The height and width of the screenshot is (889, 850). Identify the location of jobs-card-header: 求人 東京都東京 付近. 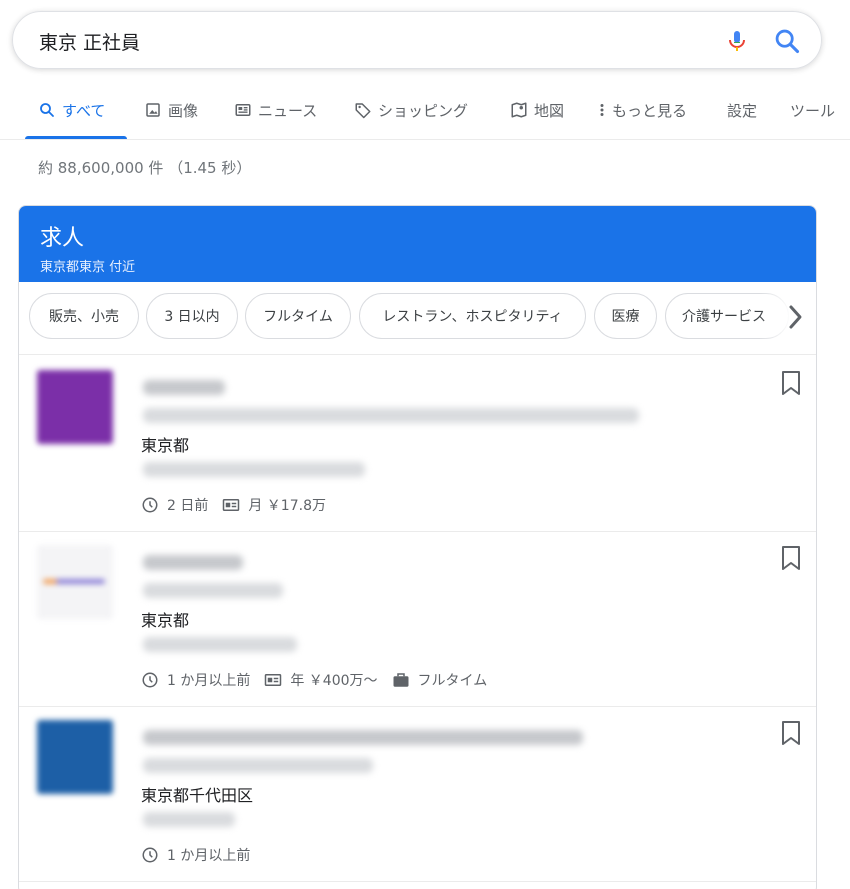
(417, 244).